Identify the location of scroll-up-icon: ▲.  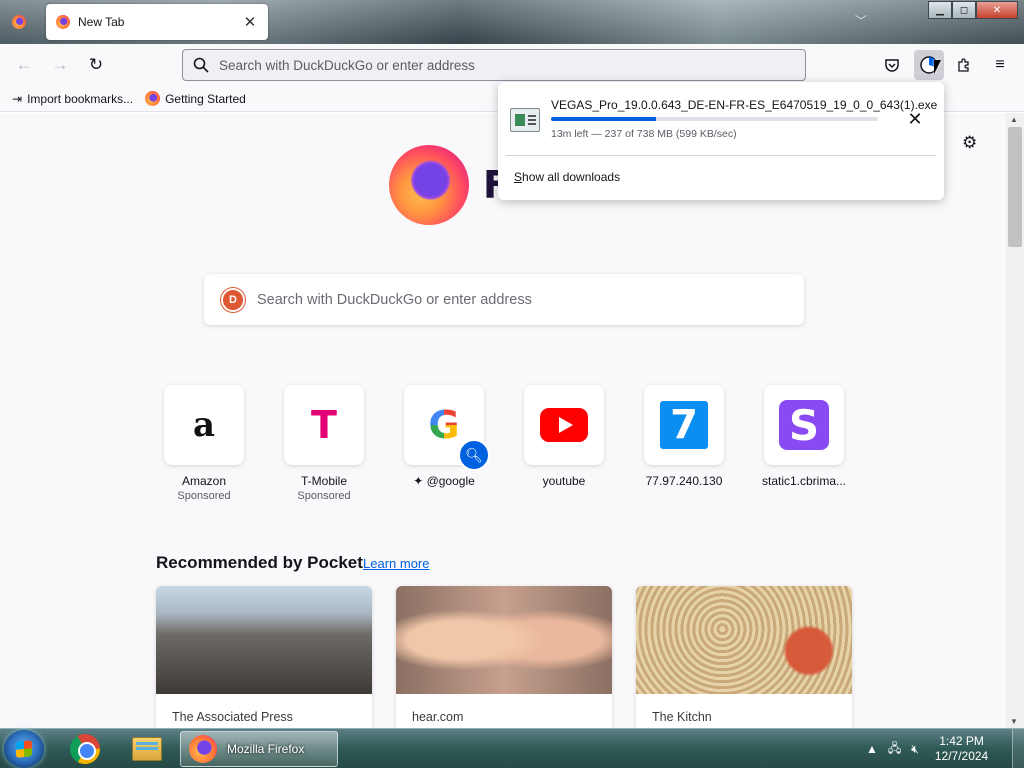
(1014, 119).